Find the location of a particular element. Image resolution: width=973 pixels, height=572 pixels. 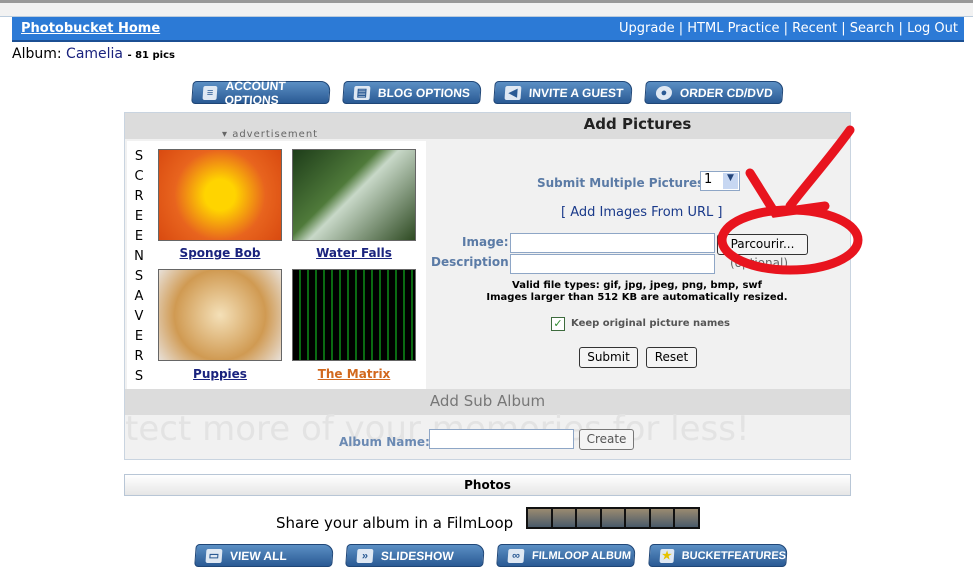

bucketfeatures-button: ★ BUCKETFEATURES is located at coordinates (718, 555).